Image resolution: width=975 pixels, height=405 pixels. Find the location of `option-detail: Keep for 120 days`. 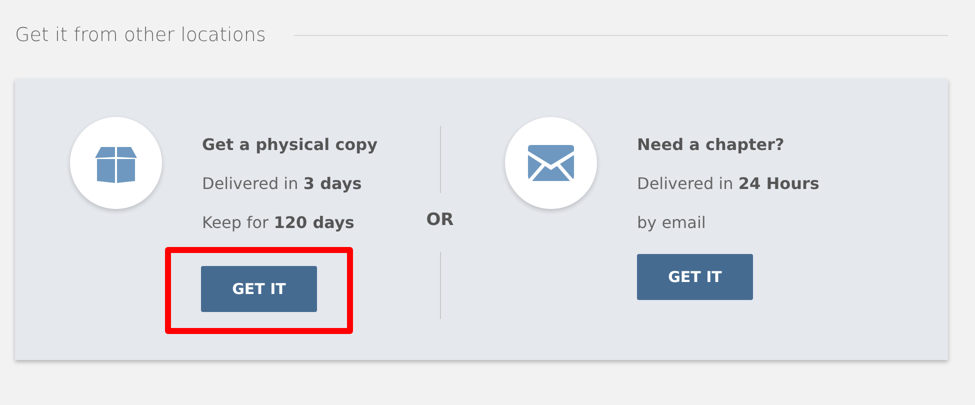

option-detail: Keep for 120 days is located at coordinates (279, 223).